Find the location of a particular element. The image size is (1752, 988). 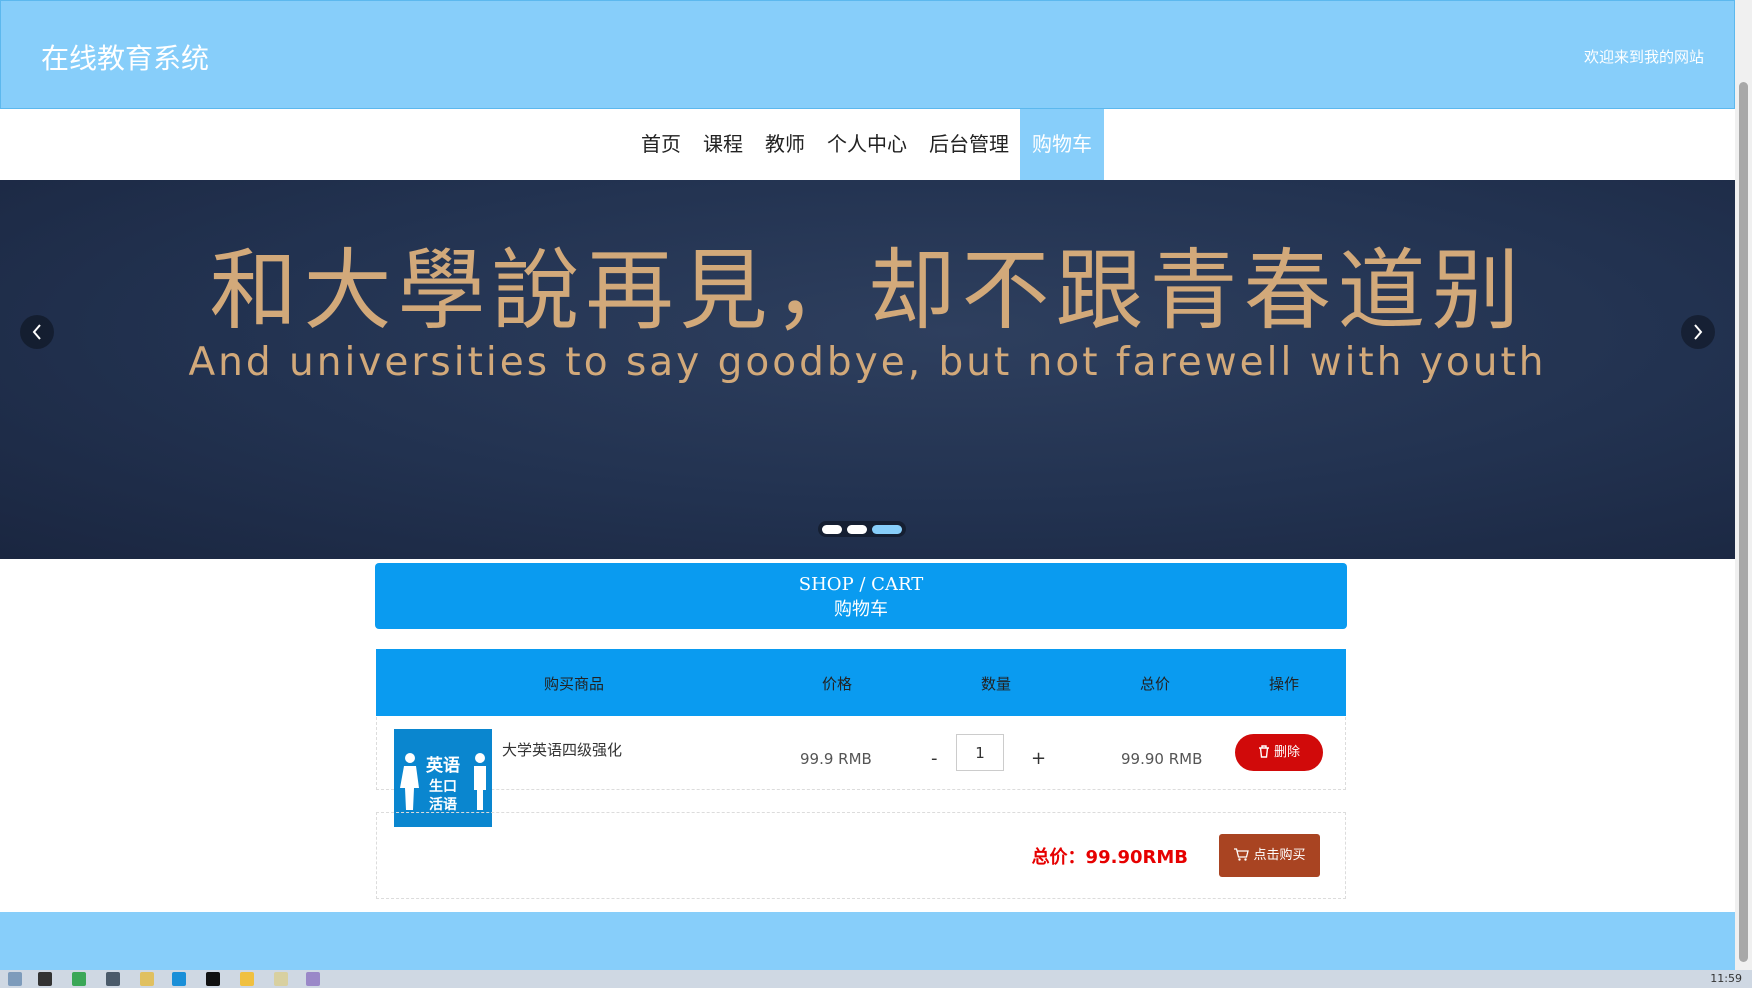

edge-icon is located at coordinates (179, 979).